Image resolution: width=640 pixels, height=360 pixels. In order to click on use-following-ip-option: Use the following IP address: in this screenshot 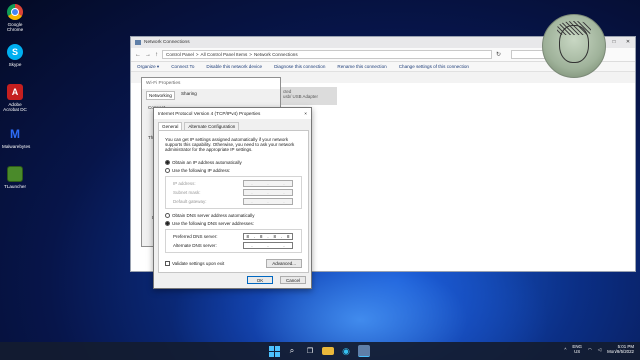, I will do `click(233, 171)`.